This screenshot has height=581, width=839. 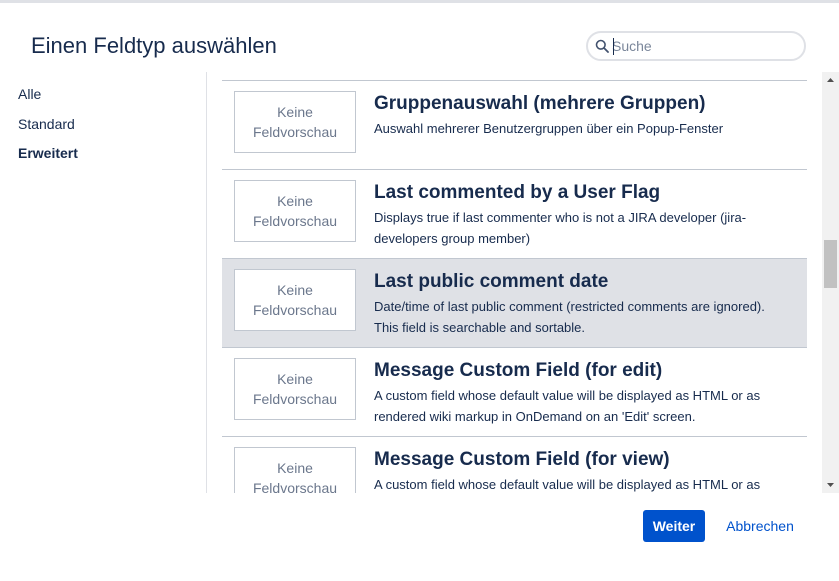 I want to click on scroll-down-arrow-icon, so click(x=830, y=484).